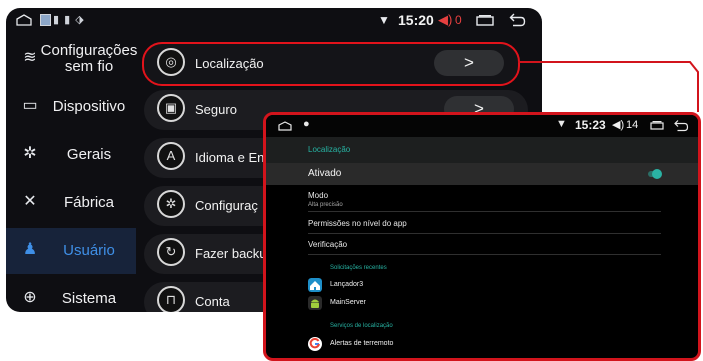 The image size is (703, 361). Describe the element at coordinates (325, 173) in the screenshot. I see `toggle-label: Ativado` at that location.